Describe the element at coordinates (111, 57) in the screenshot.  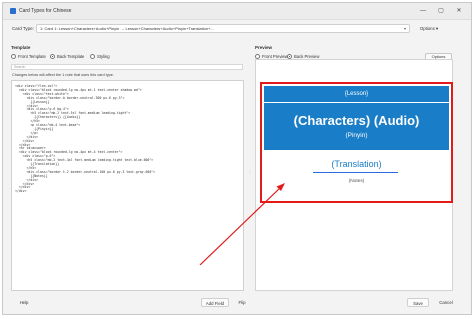
I see `template-radio-group: Front Template Back Template Styling` at that location.